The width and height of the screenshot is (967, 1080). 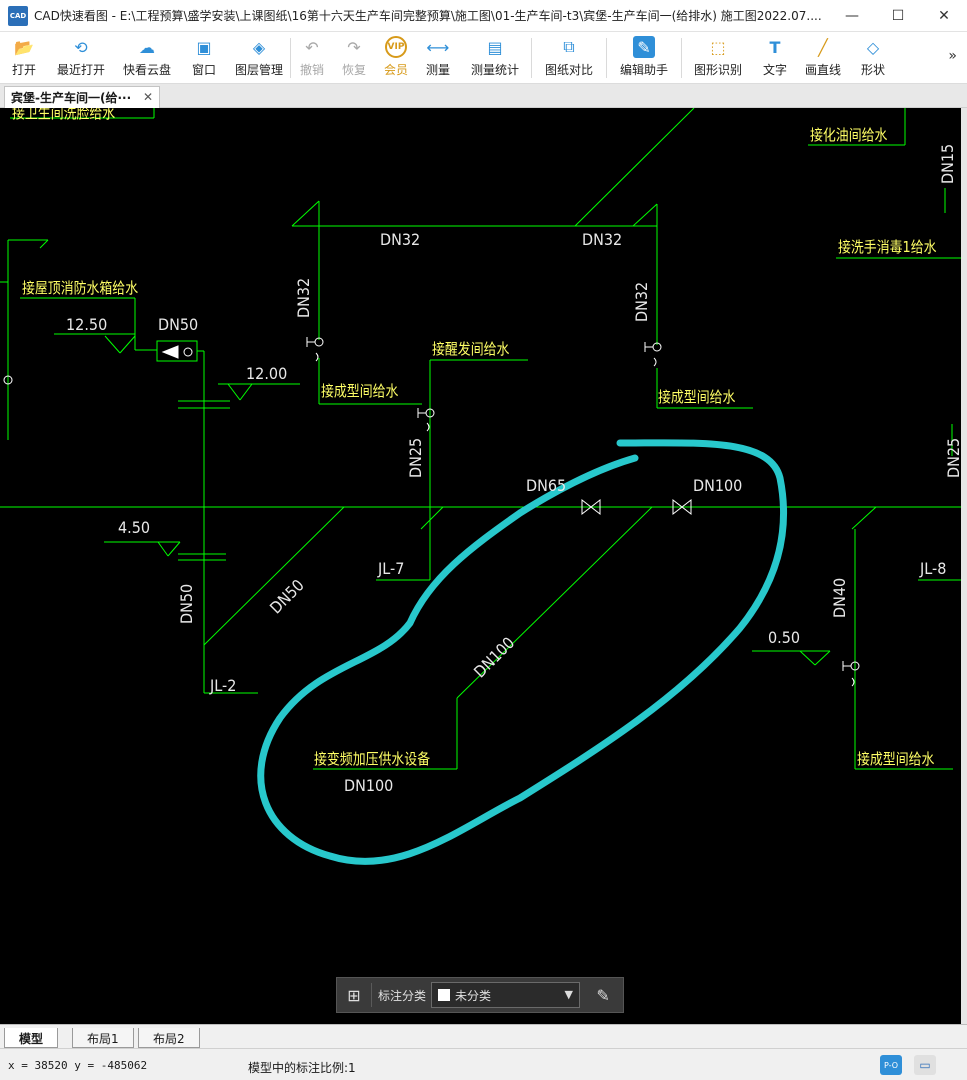 What do you see at coordinates (169, 1038) in the screenshot?
I see `tab-layout2: 布局2` at bounding box center [169, 1038].